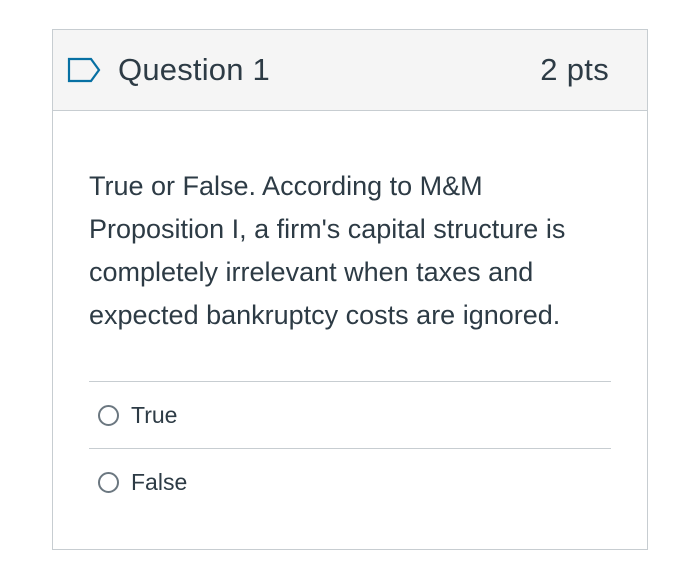 The image size is (700, 577). I want to click on question-title: Question 1, so click(194, 69).